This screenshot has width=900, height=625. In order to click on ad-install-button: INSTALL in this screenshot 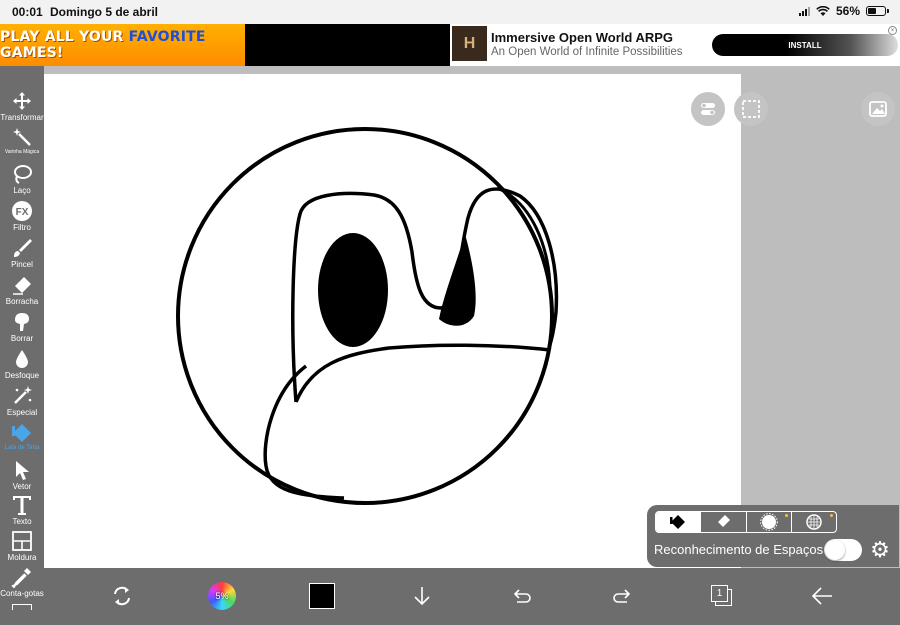, I will do `click(805, 45)`.